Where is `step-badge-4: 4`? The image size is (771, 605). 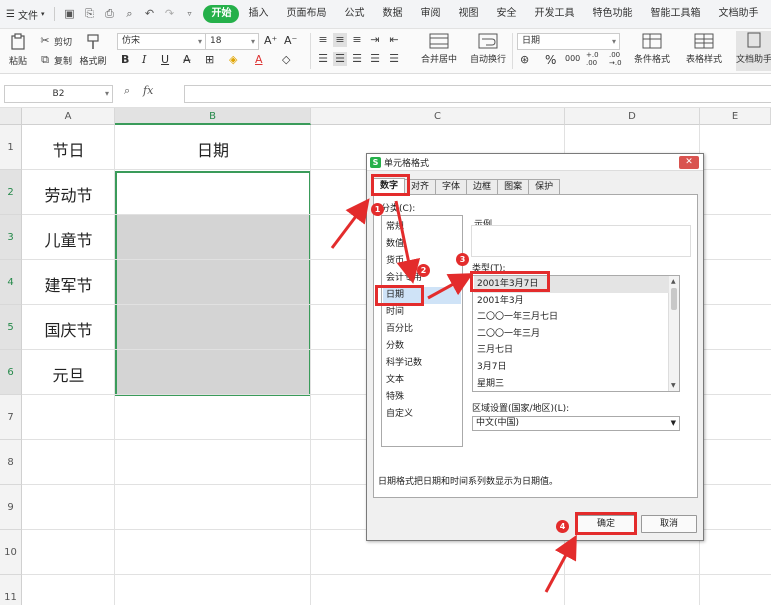
step-badge-4: 4 is located at coordinates (562, 526).